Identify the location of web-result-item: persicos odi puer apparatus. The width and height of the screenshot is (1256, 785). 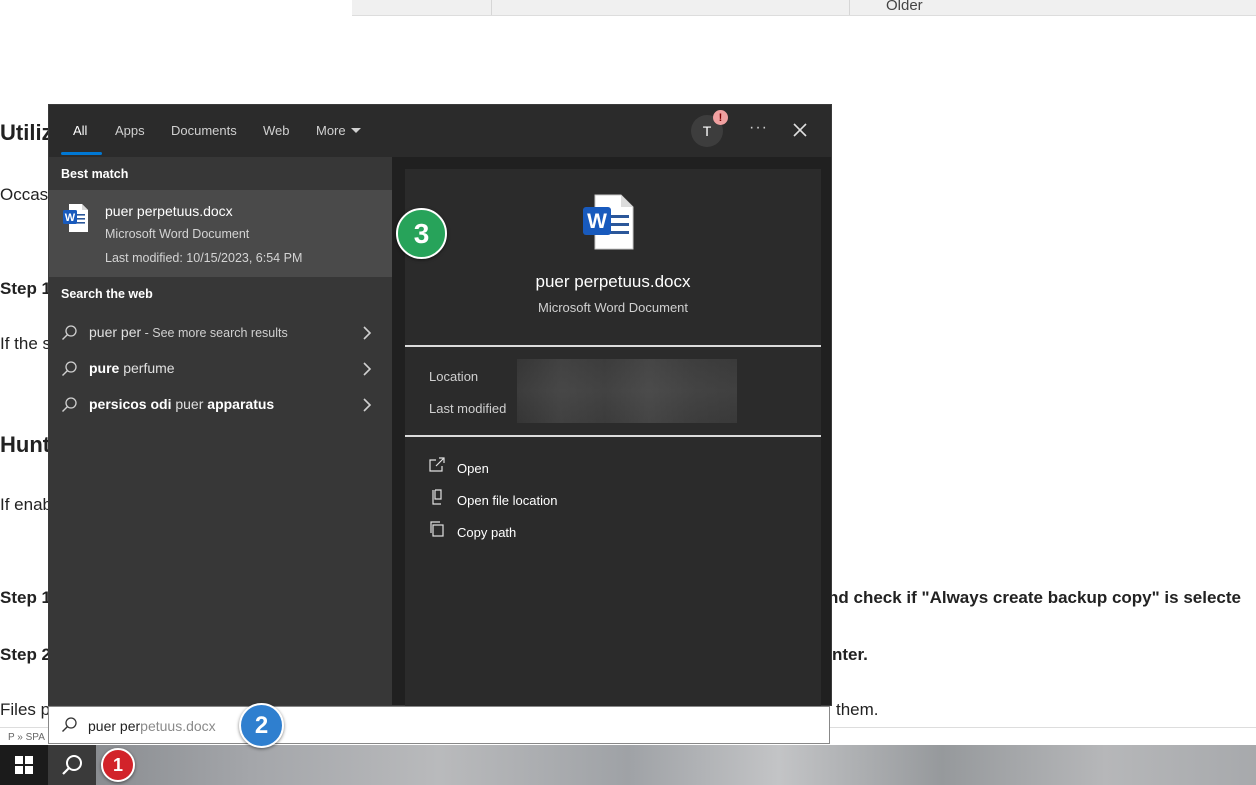
(220, 405).